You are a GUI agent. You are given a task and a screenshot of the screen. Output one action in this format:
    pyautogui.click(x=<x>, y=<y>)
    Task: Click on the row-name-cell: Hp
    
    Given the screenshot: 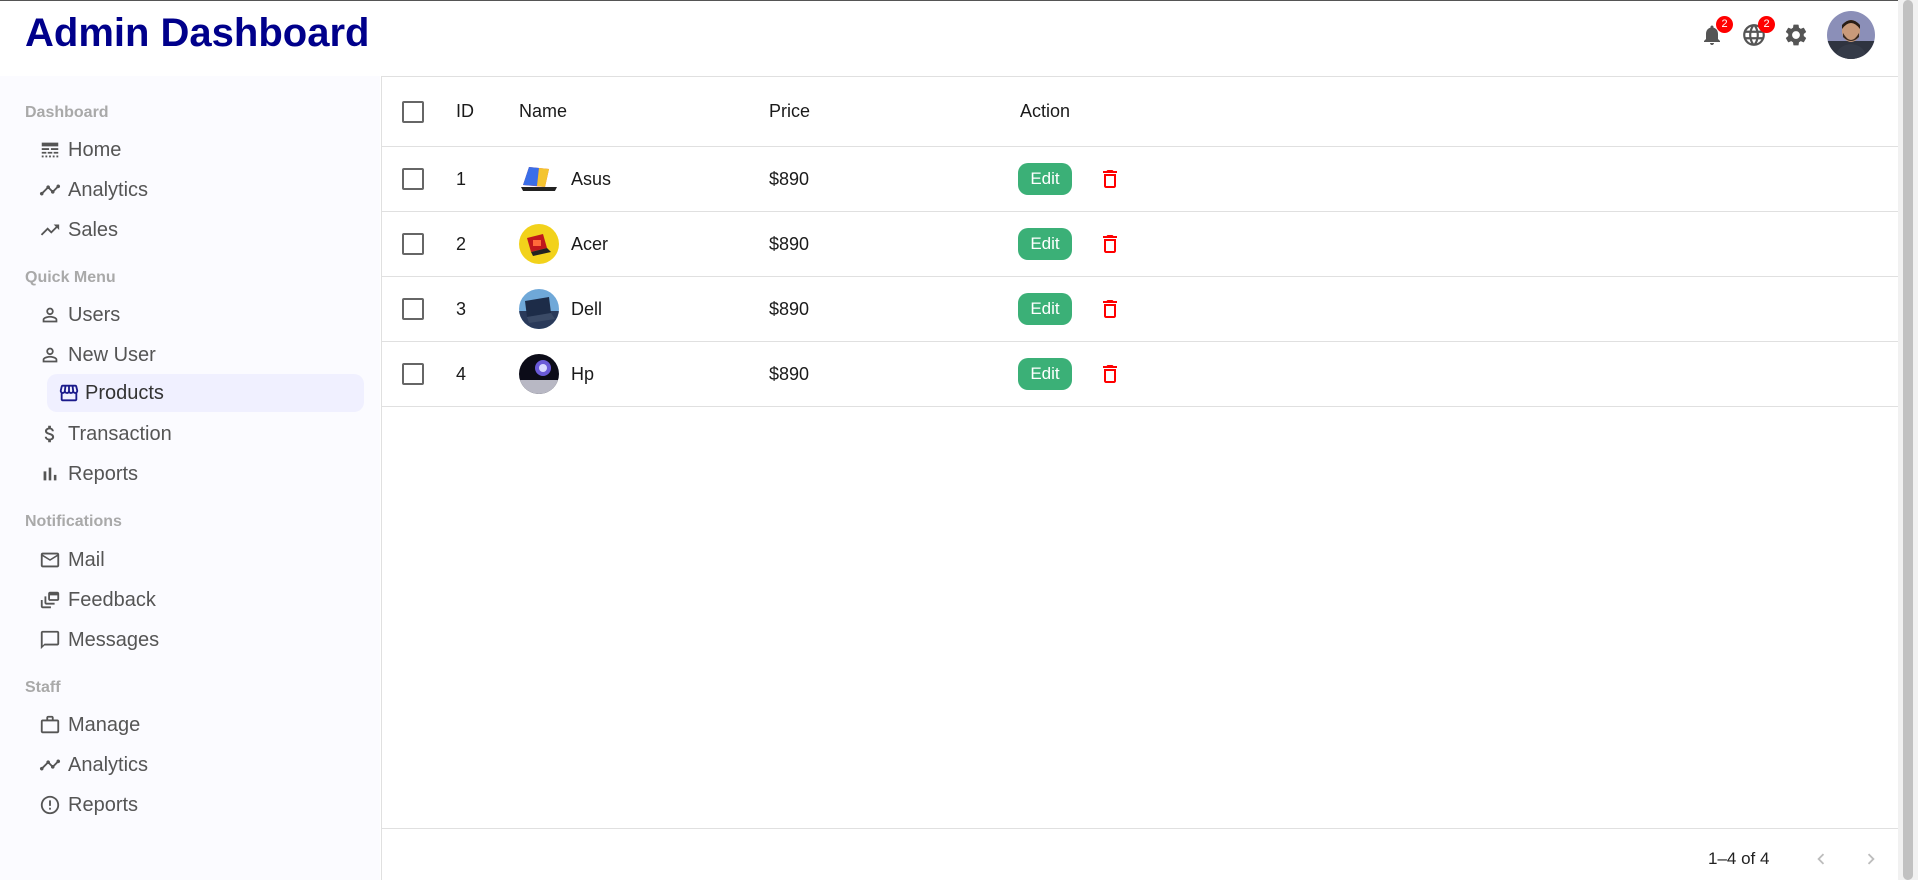 What is the action you would take?
    pyautogui.click(x=556, y=374)
    